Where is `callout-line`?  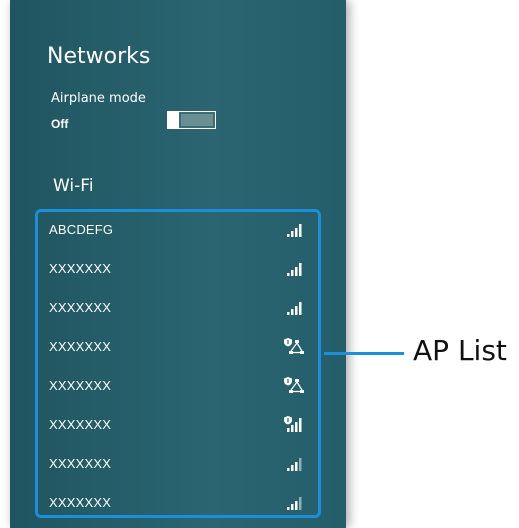
callout-line is located at coordinates (364, 353).